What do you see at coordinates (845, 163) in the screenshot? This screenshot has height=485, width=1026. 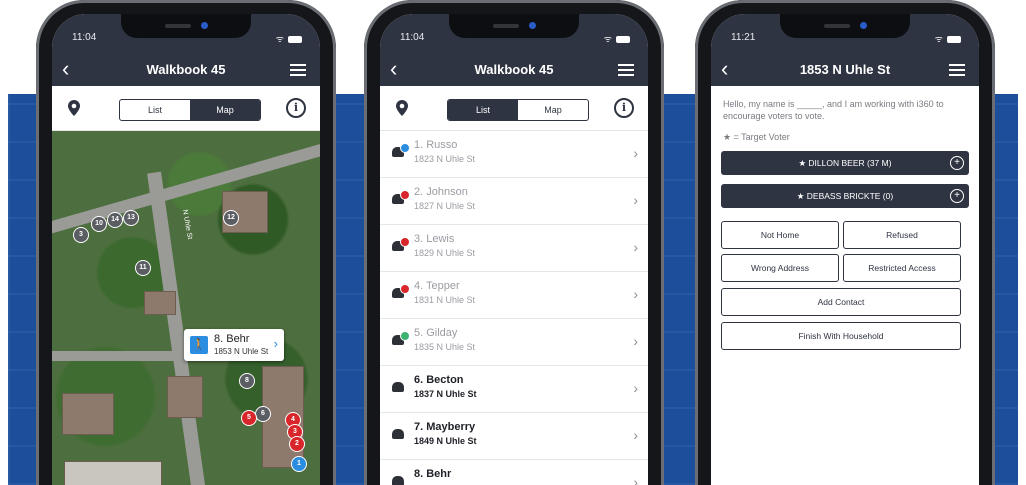 I see `voter-button: ★ DILLON BEER (37 M) +` at bounding box center [845, 163].